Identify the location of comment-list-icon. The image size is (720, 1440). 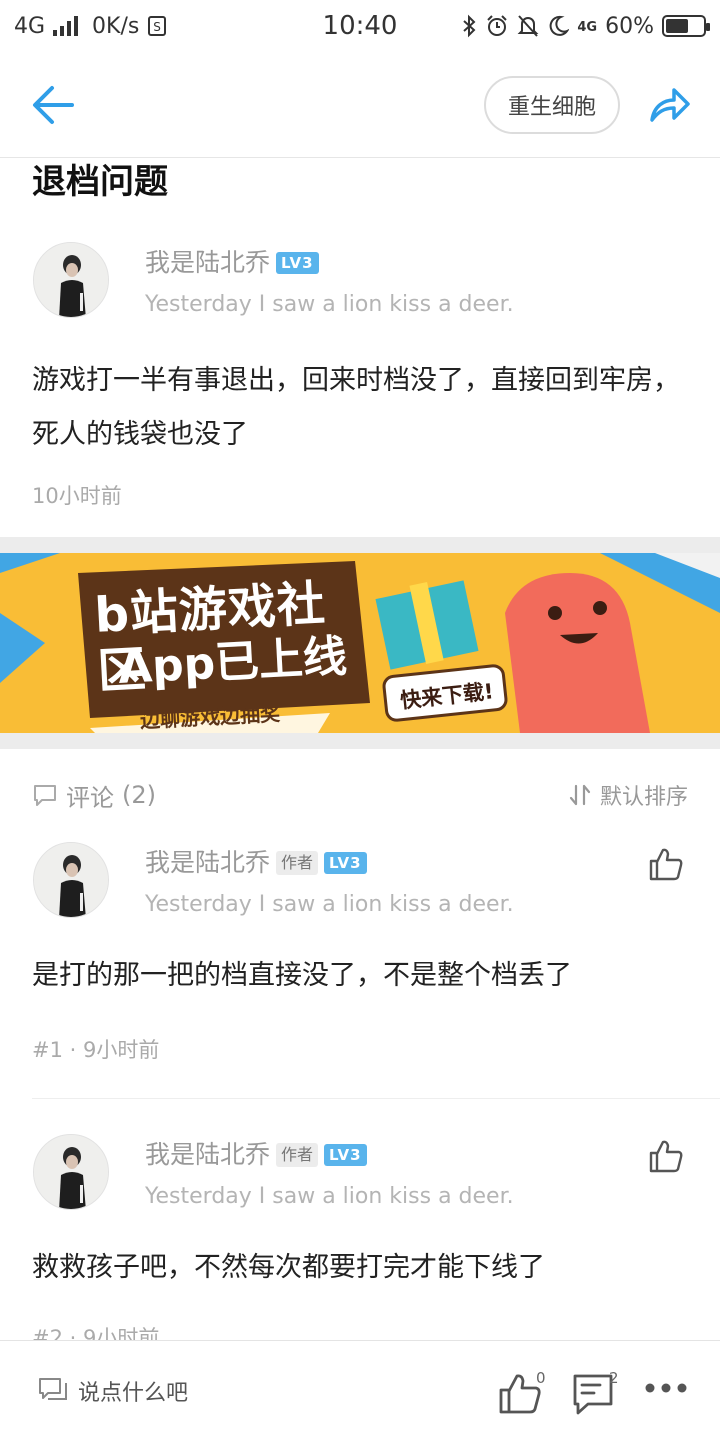
(593, 1394).